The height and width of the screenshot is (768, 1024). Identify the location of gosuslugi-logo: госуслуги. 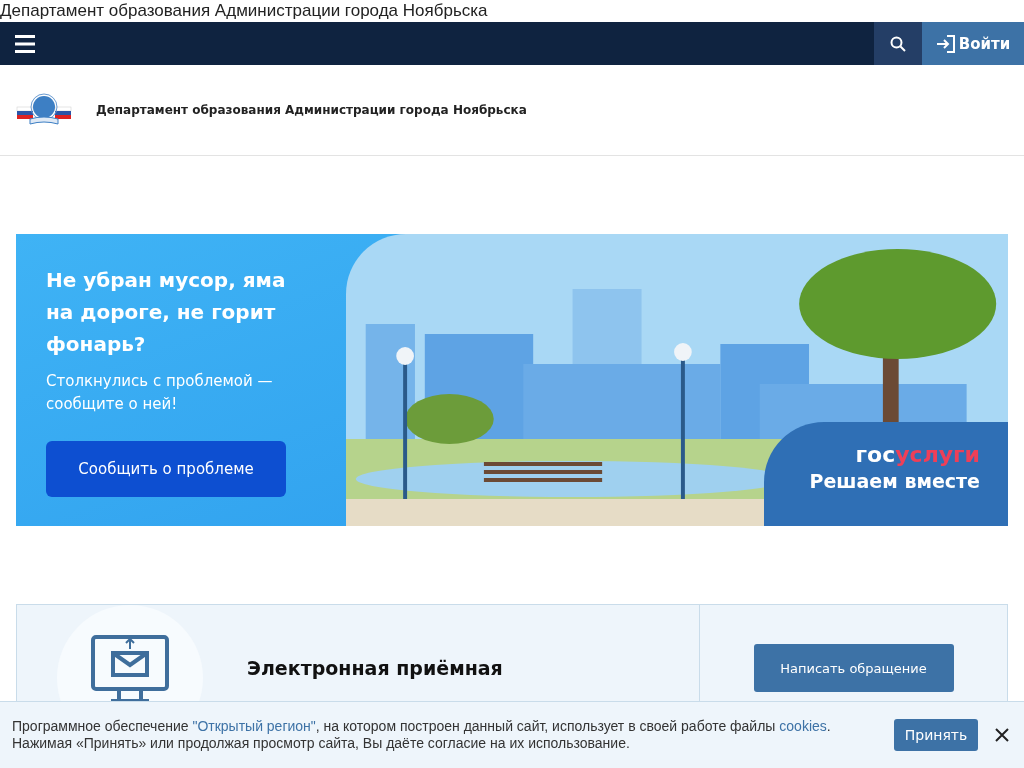
(917, 455).